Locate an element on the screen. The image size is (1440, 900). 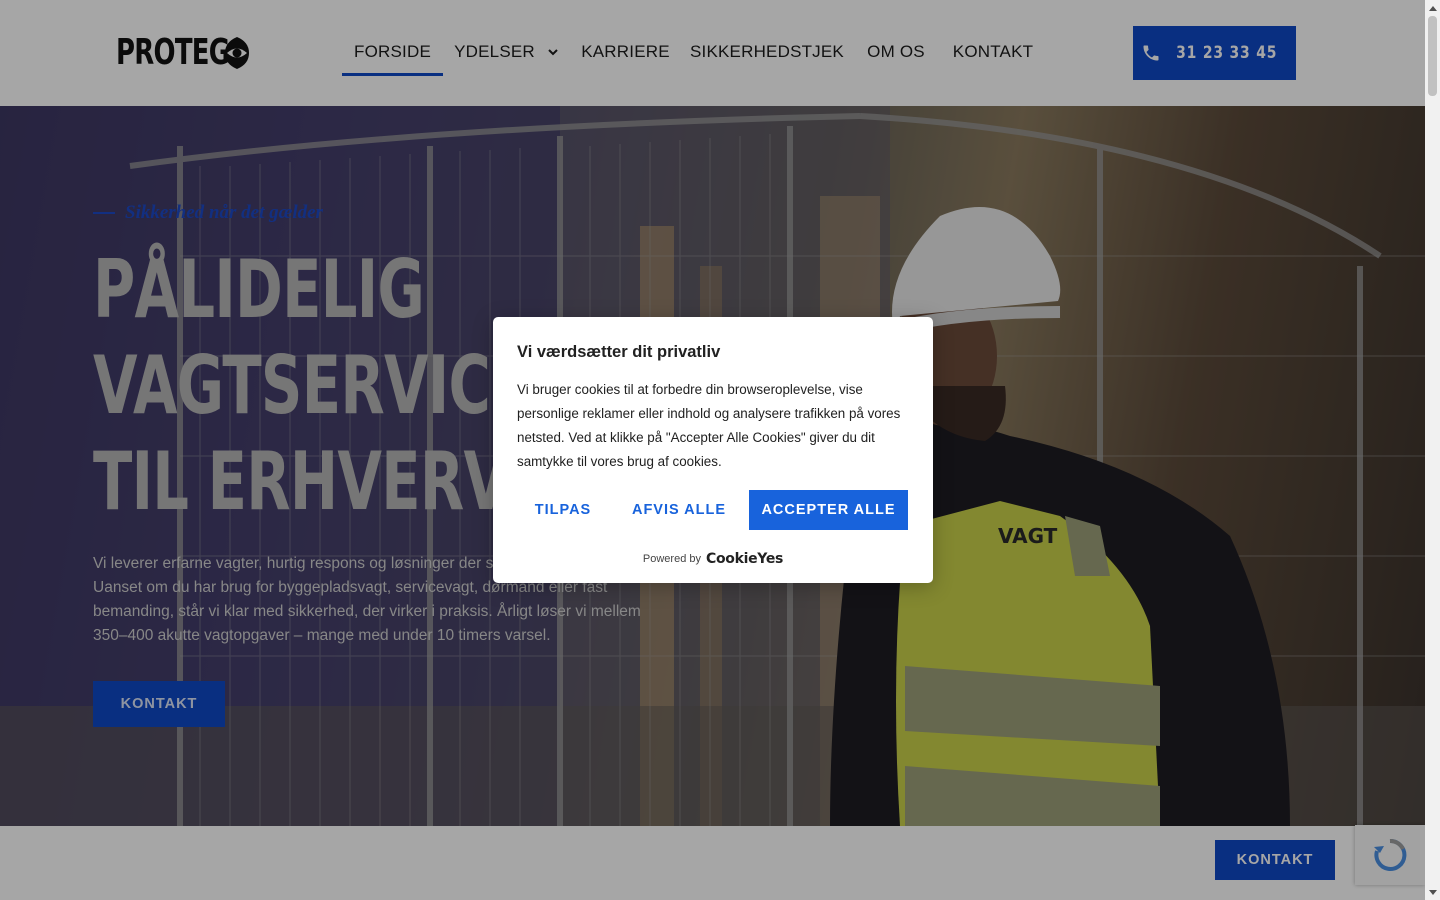
tagline-dash is located at coordinates (104, 213).